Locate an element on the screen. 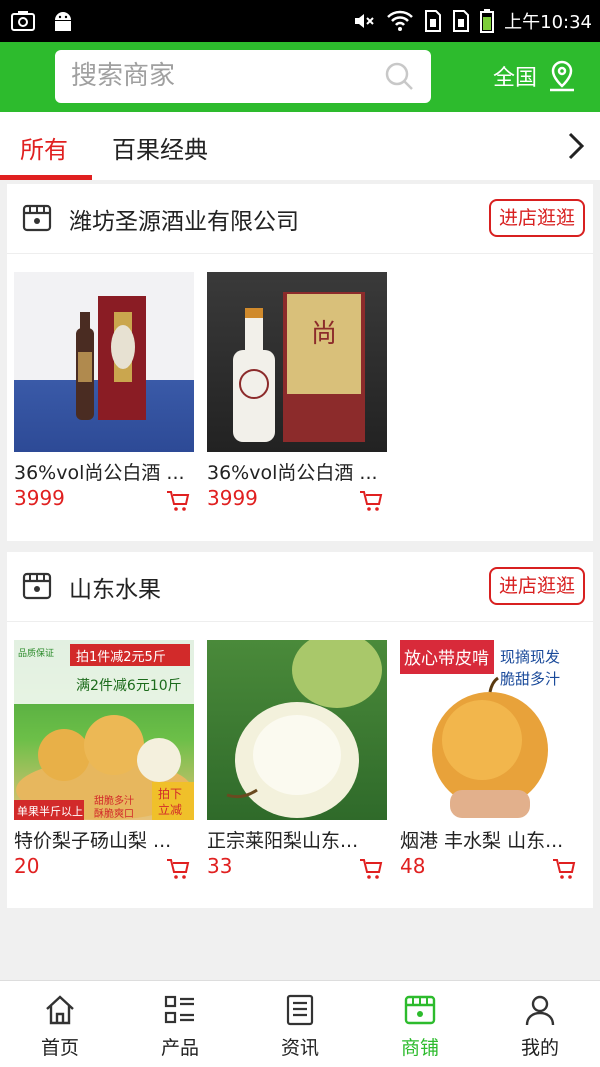  promo-text-6: 拍下 is located at coordinates (170, 793).